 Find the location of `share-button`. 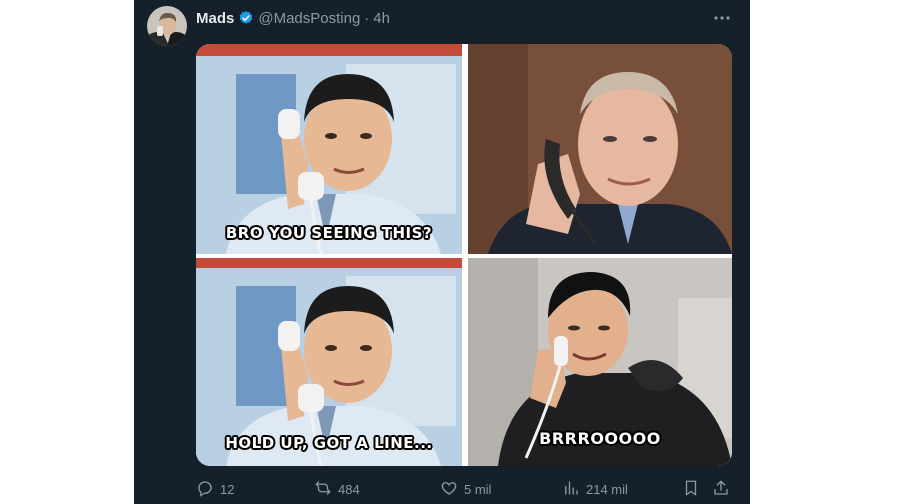

share-button is located at coordinates (721, 489).